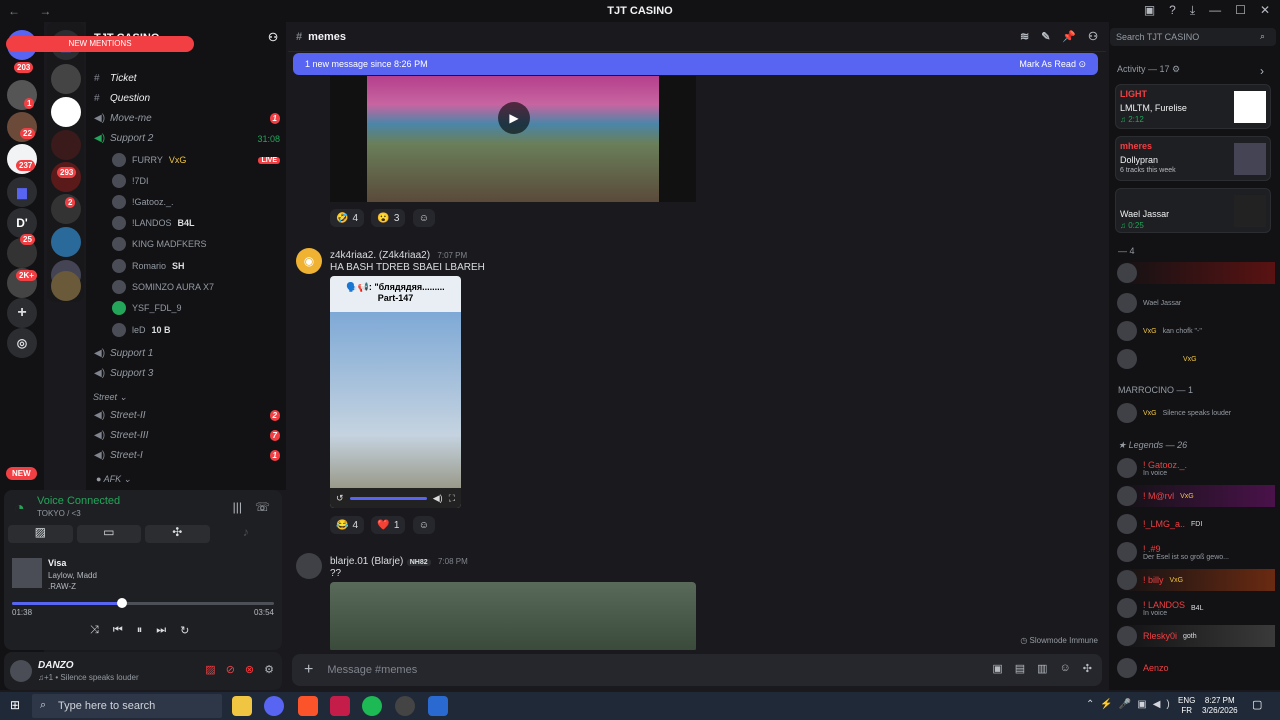 The height and width of the screenshot is (720, 1280). I want to click on close-icon: ✕, so click(1265, 10).